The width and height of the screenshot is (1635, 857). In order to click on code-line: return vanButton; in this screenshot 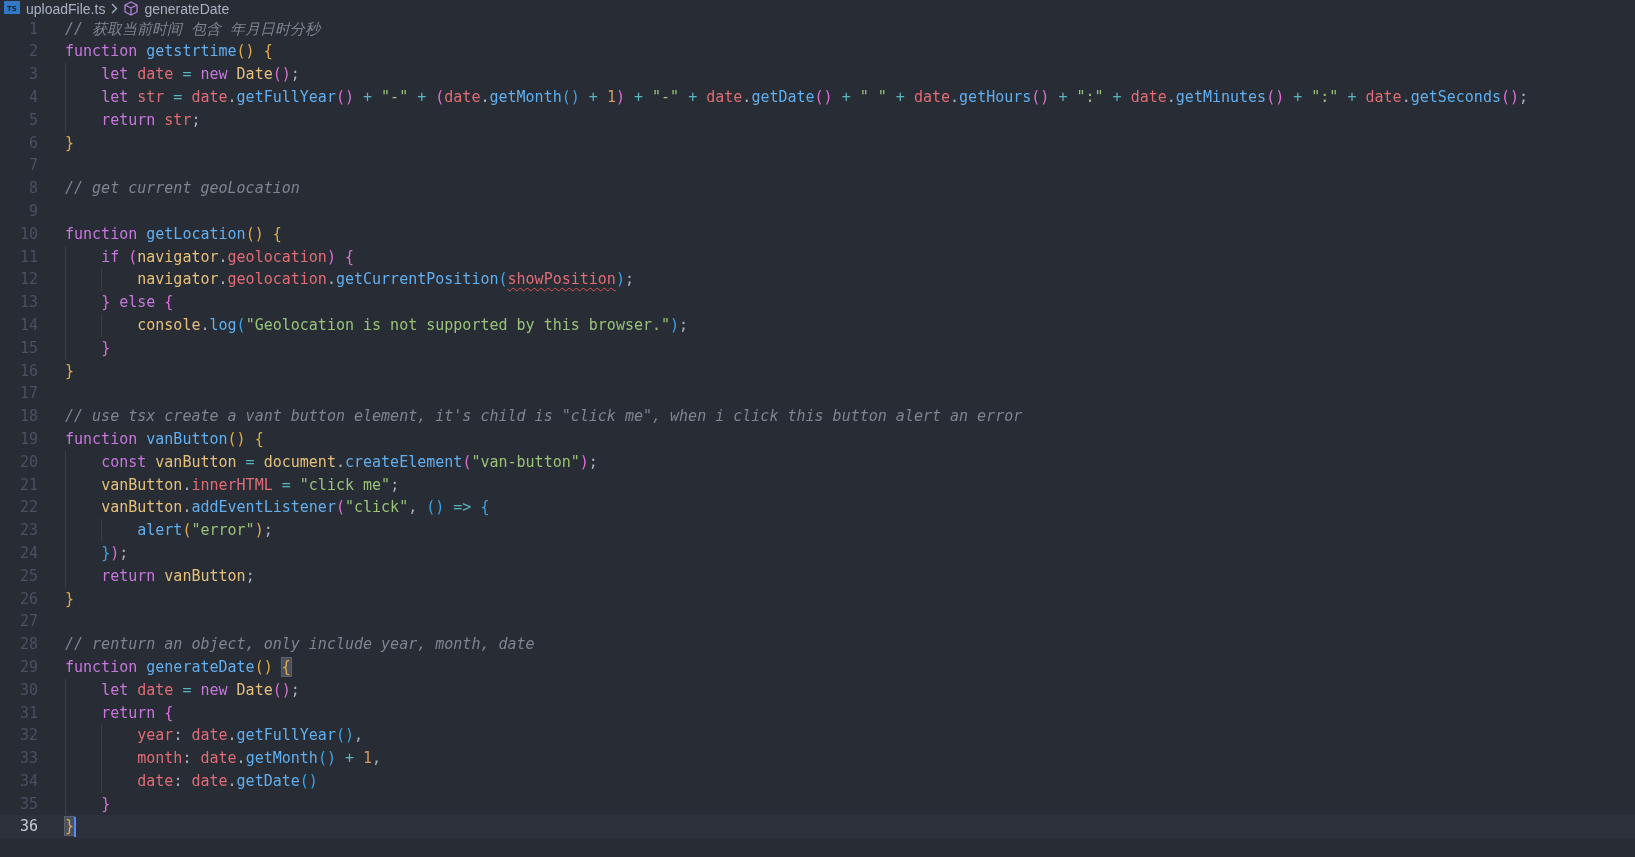, I will do `click(160, 576)`.